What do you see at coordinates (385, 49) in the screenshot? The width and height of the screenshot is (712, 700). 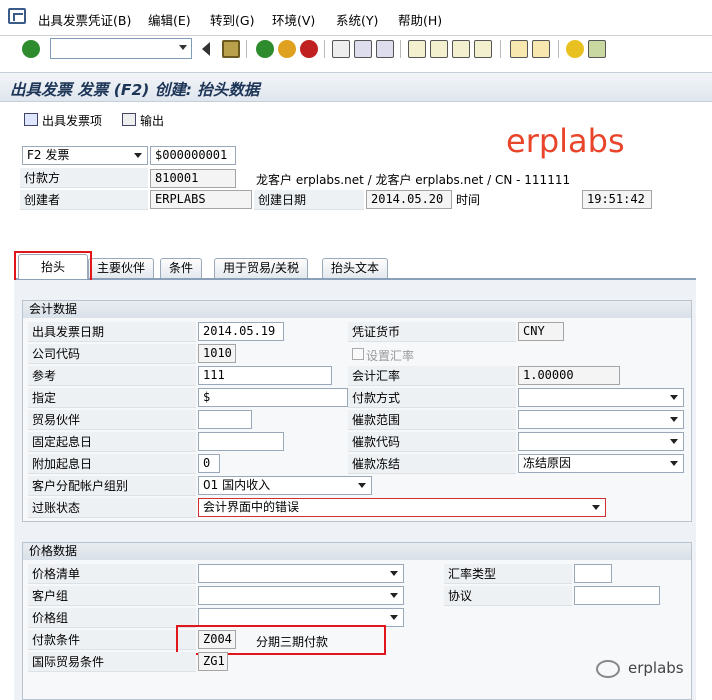 I see `find-next-icon` at bounding box center [385, 49].